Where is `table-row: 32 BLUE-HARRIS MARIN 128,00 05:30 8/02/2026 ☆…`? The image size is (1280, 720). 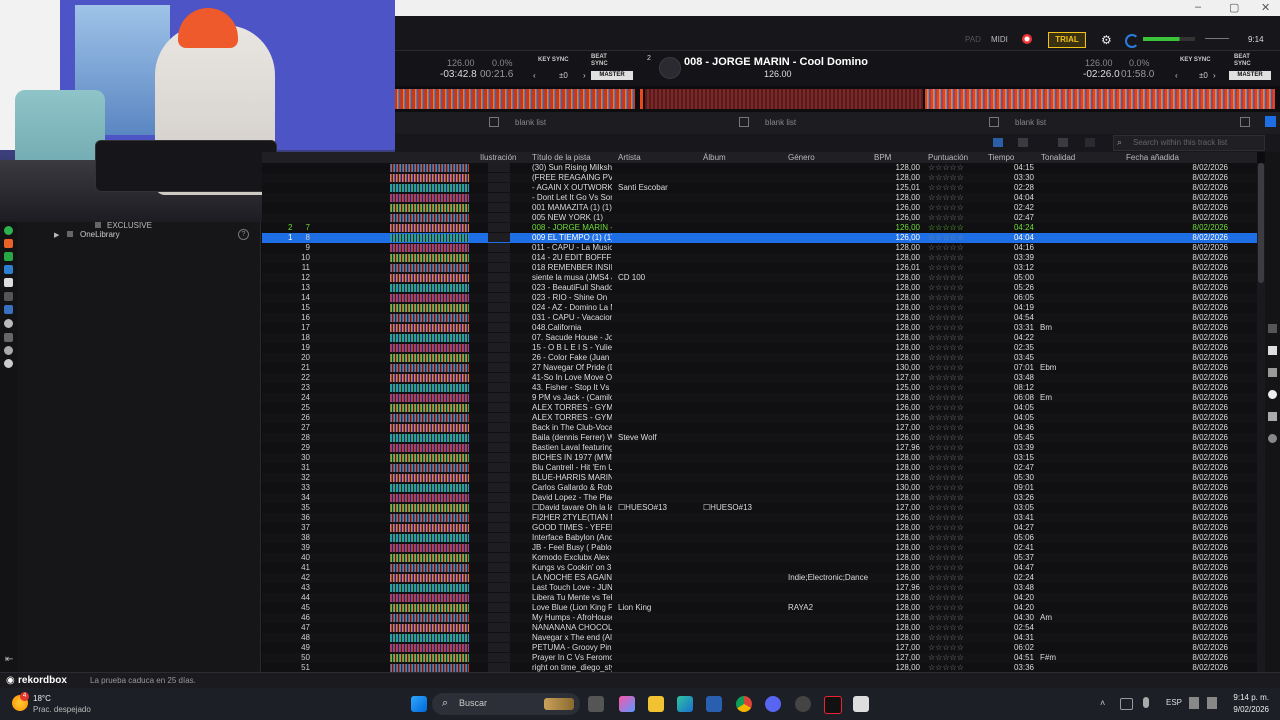 table-row: 32 BLUE-HARRIS MARIN 128,00 05:30 8/02/2026 ☆… is located at coordinates (759, 478).